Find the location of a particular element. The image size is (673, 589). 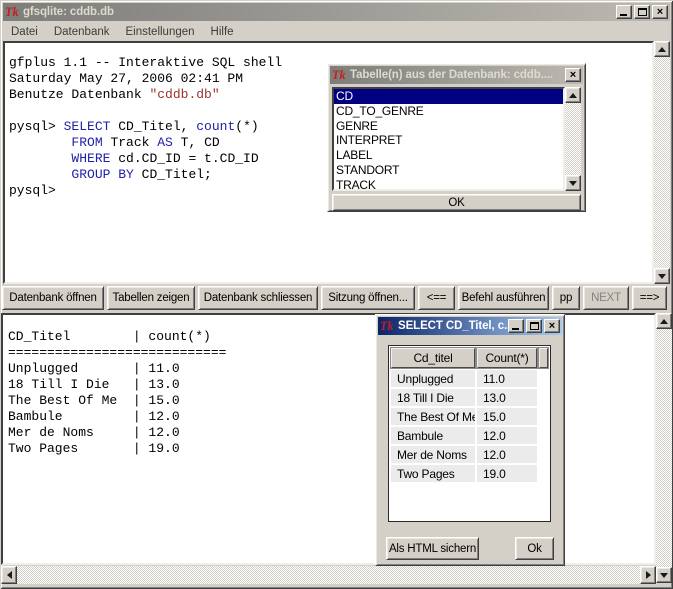

grid-cell: 18 Till I Die is located at coordinates (433, 397).